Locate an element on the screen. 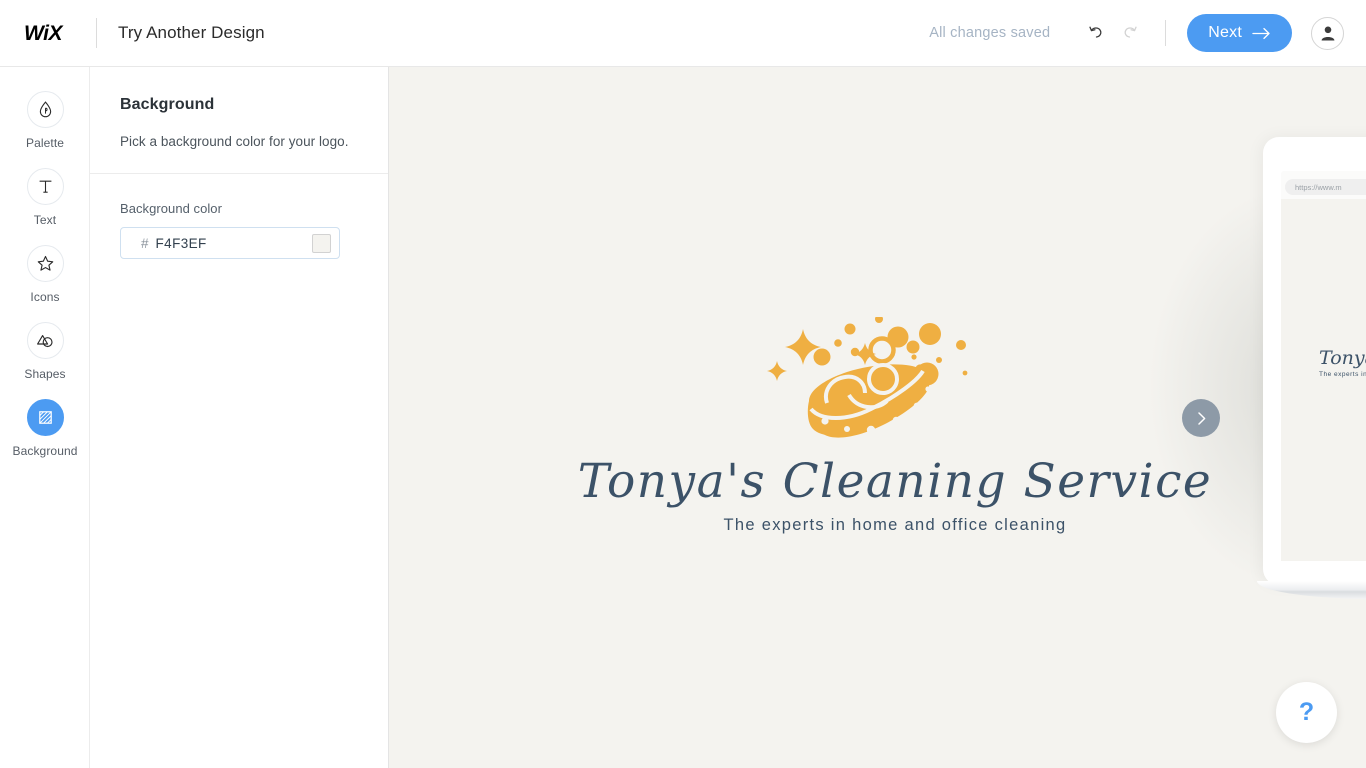 This screenshot has width=1366, height=768. sidebar-item-background: Background is located at coordinates (45, 428).